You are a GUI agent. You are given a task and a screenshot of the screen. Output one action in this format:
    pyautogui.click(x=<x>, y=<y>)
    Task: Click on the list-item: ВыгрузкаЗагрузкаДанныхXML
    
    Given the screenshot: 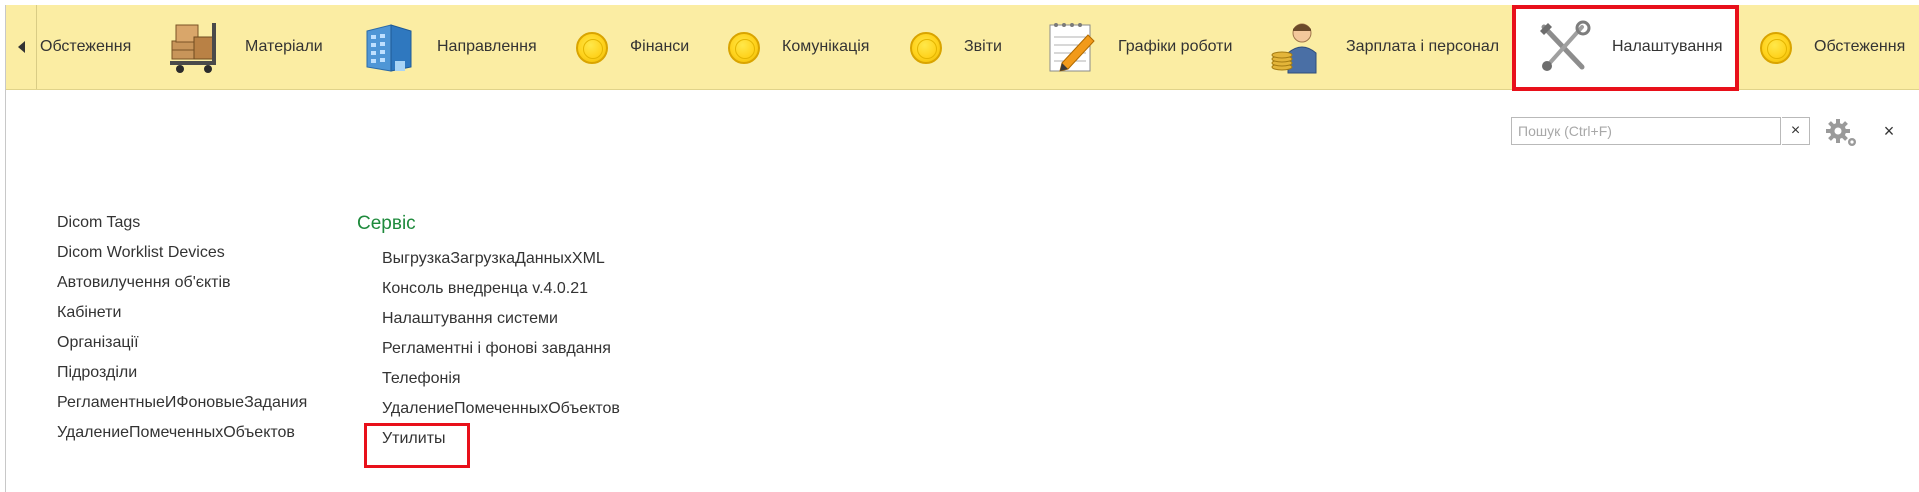 What is the action you would take?
    pyautogui.click(x=493, y=259)
    